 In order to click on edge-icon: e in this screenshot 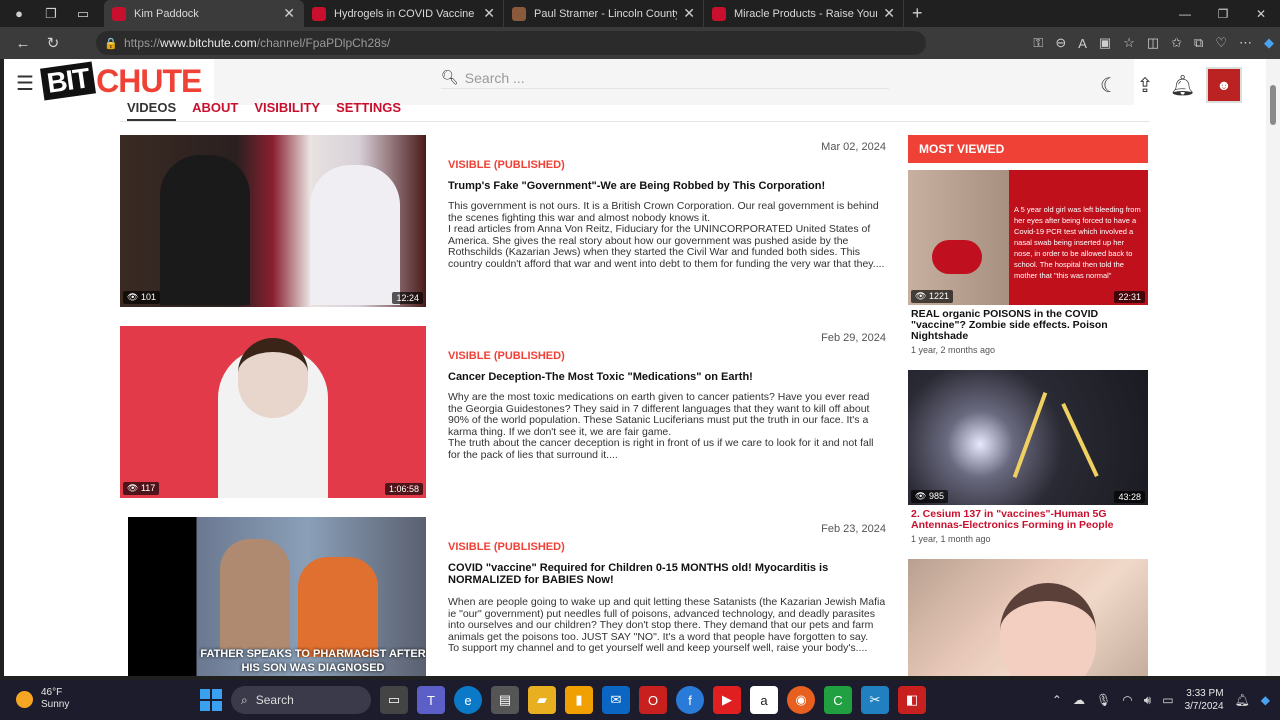, I will do `click(468, 700)`.